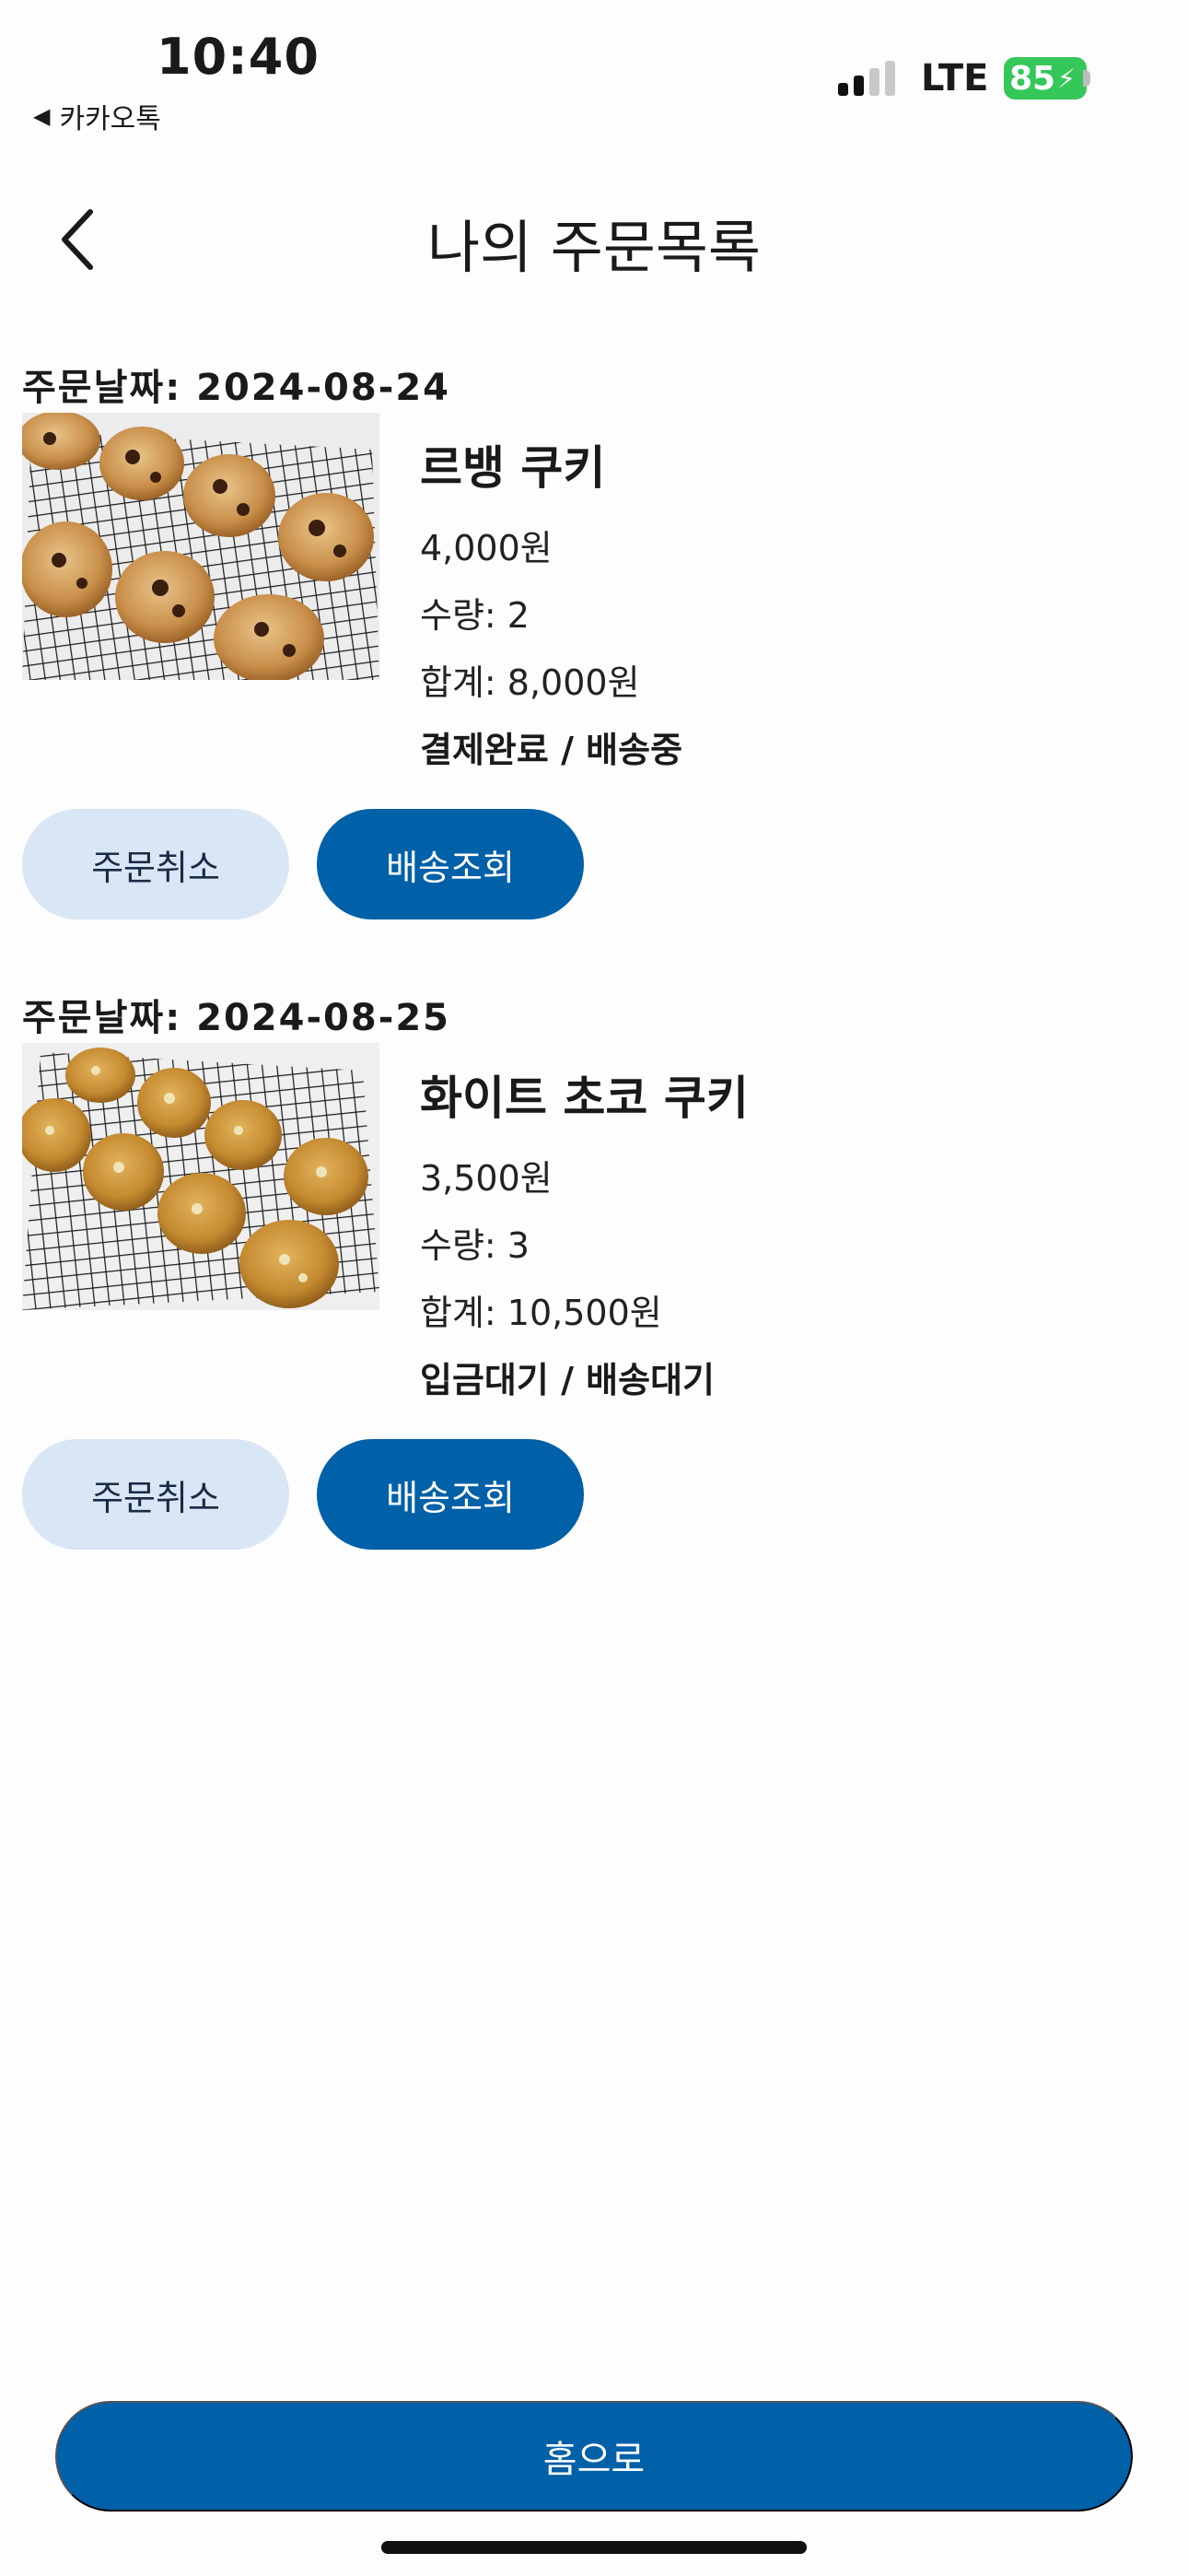 The width and height of the screenshot is (1188, 2576). I want to click on product-name: 화이트 초코 쿠키, so click(584, 1098).